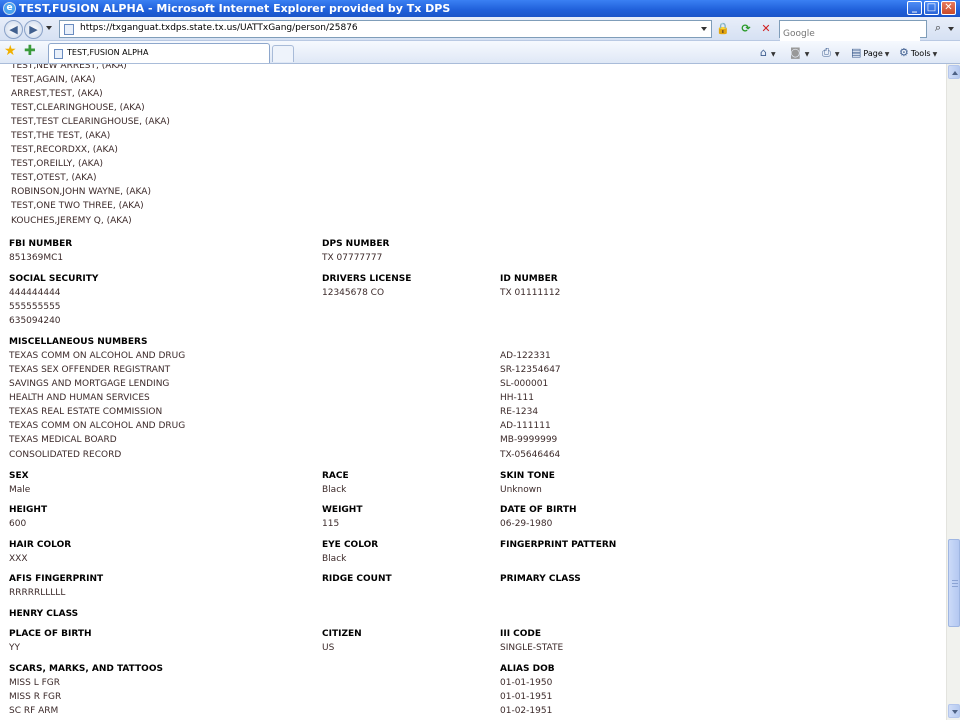  Describe the element at coordinates (19, 476) in the screenshot. I see `sex-label: SEX` at that location.